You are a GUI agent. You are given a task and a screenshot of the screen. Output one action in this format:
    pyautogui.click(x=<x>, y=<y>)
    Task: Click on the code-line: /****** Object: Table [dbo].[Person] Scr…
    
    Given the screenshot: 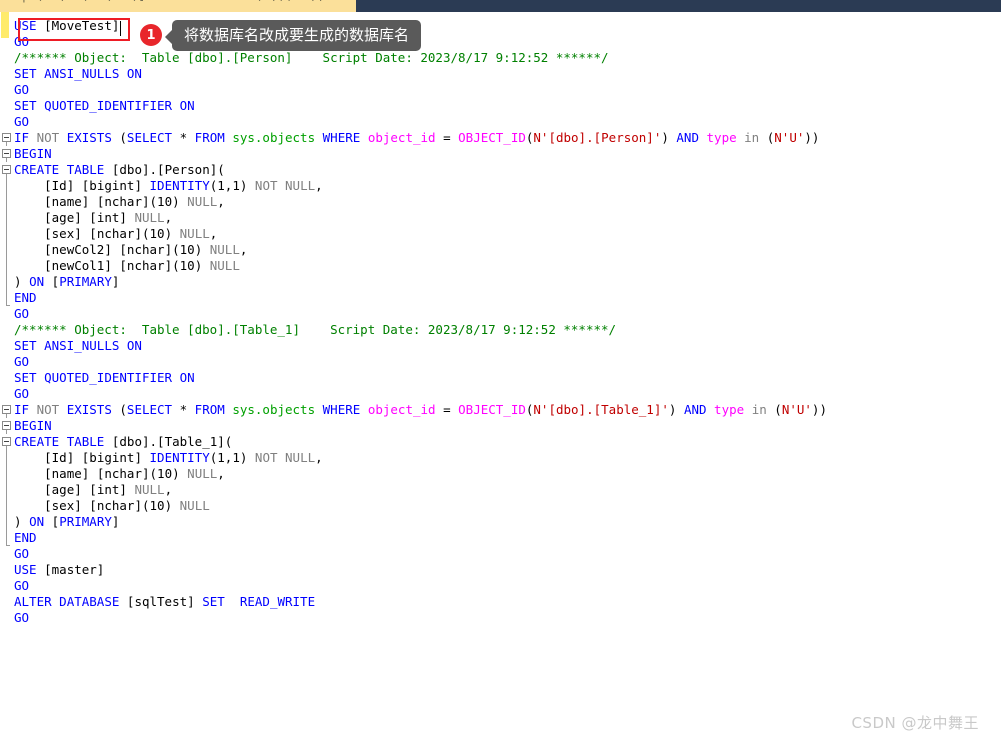 What is the action you would take?
    pyautogui.click(x=311, y=57)
    